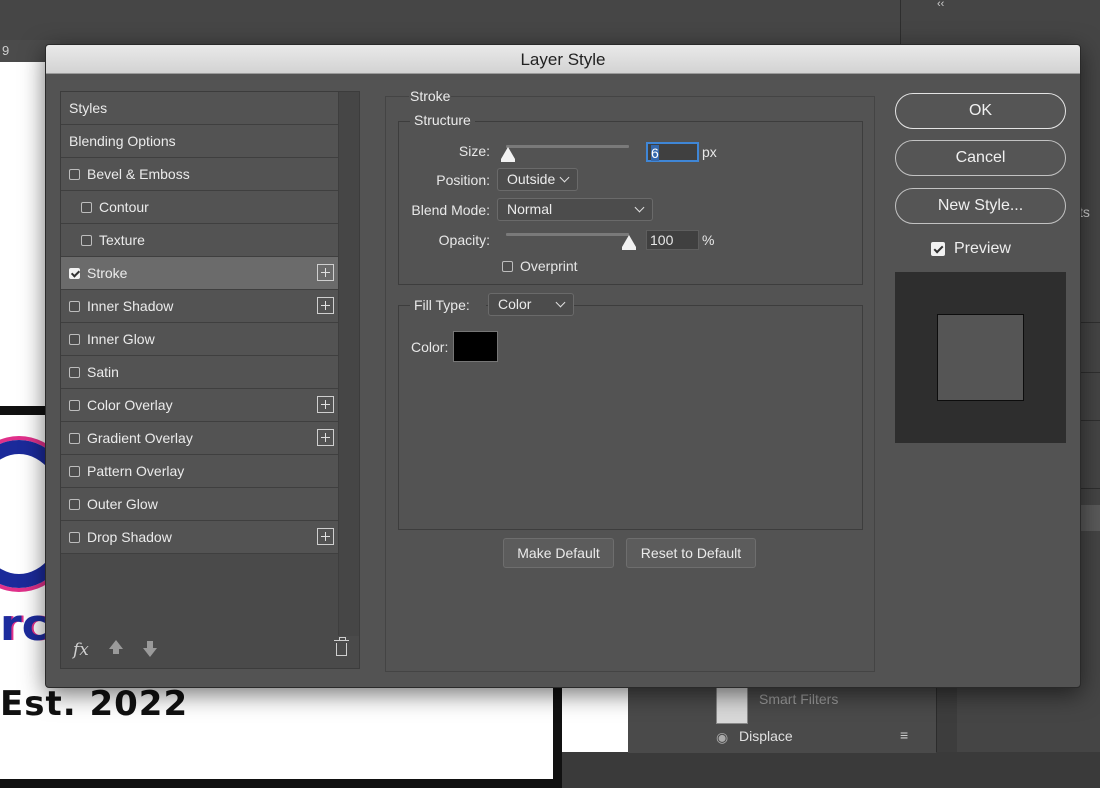 This screenshot has width=1100, height=788. I want to click on style-item-contour: Contour, so click(200, 207).